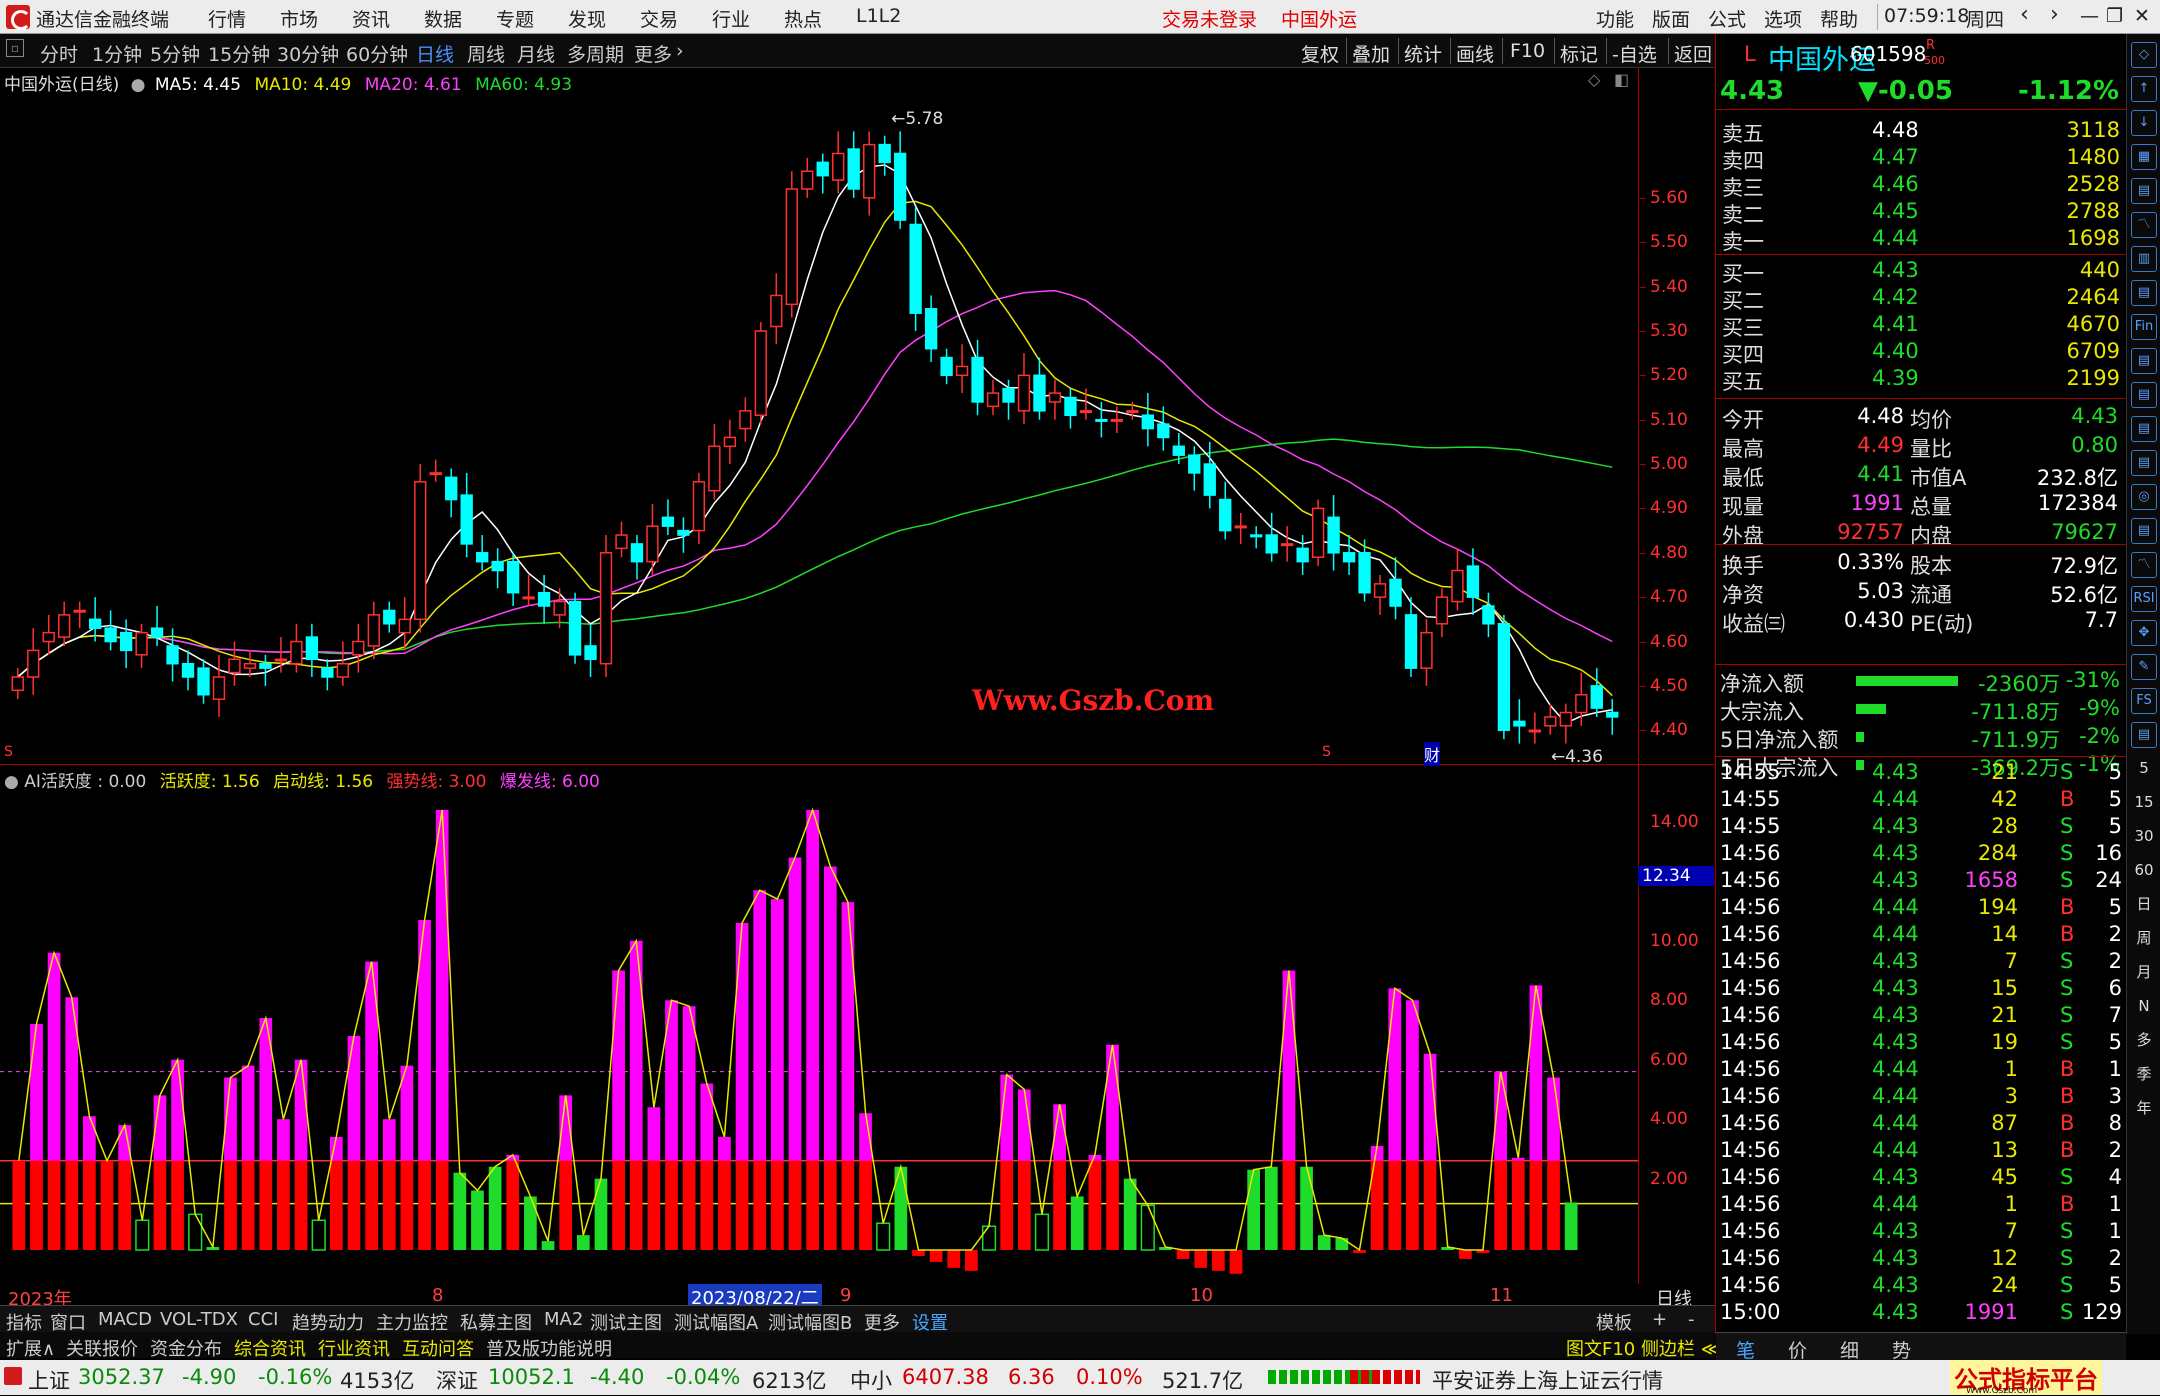 Image resolution: width=2160 pixels, height=1396 pixels. I want to click on menu-item-发现: 发现, so click(587, 18).